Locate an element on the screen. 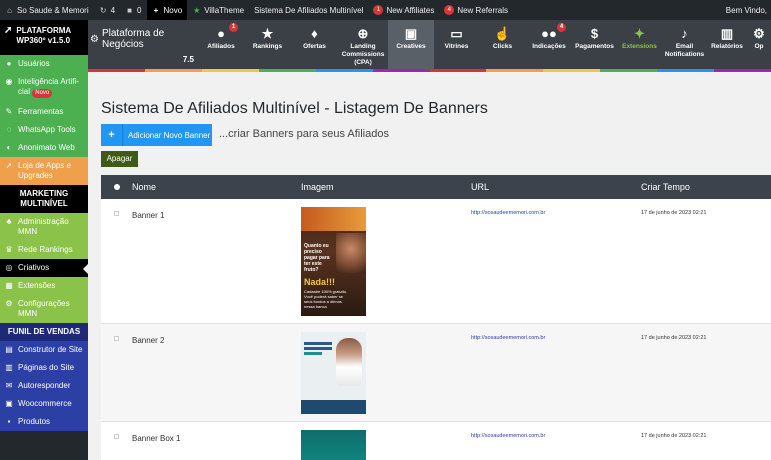  delete-button: Apagar is located at coordinates (119, 159).